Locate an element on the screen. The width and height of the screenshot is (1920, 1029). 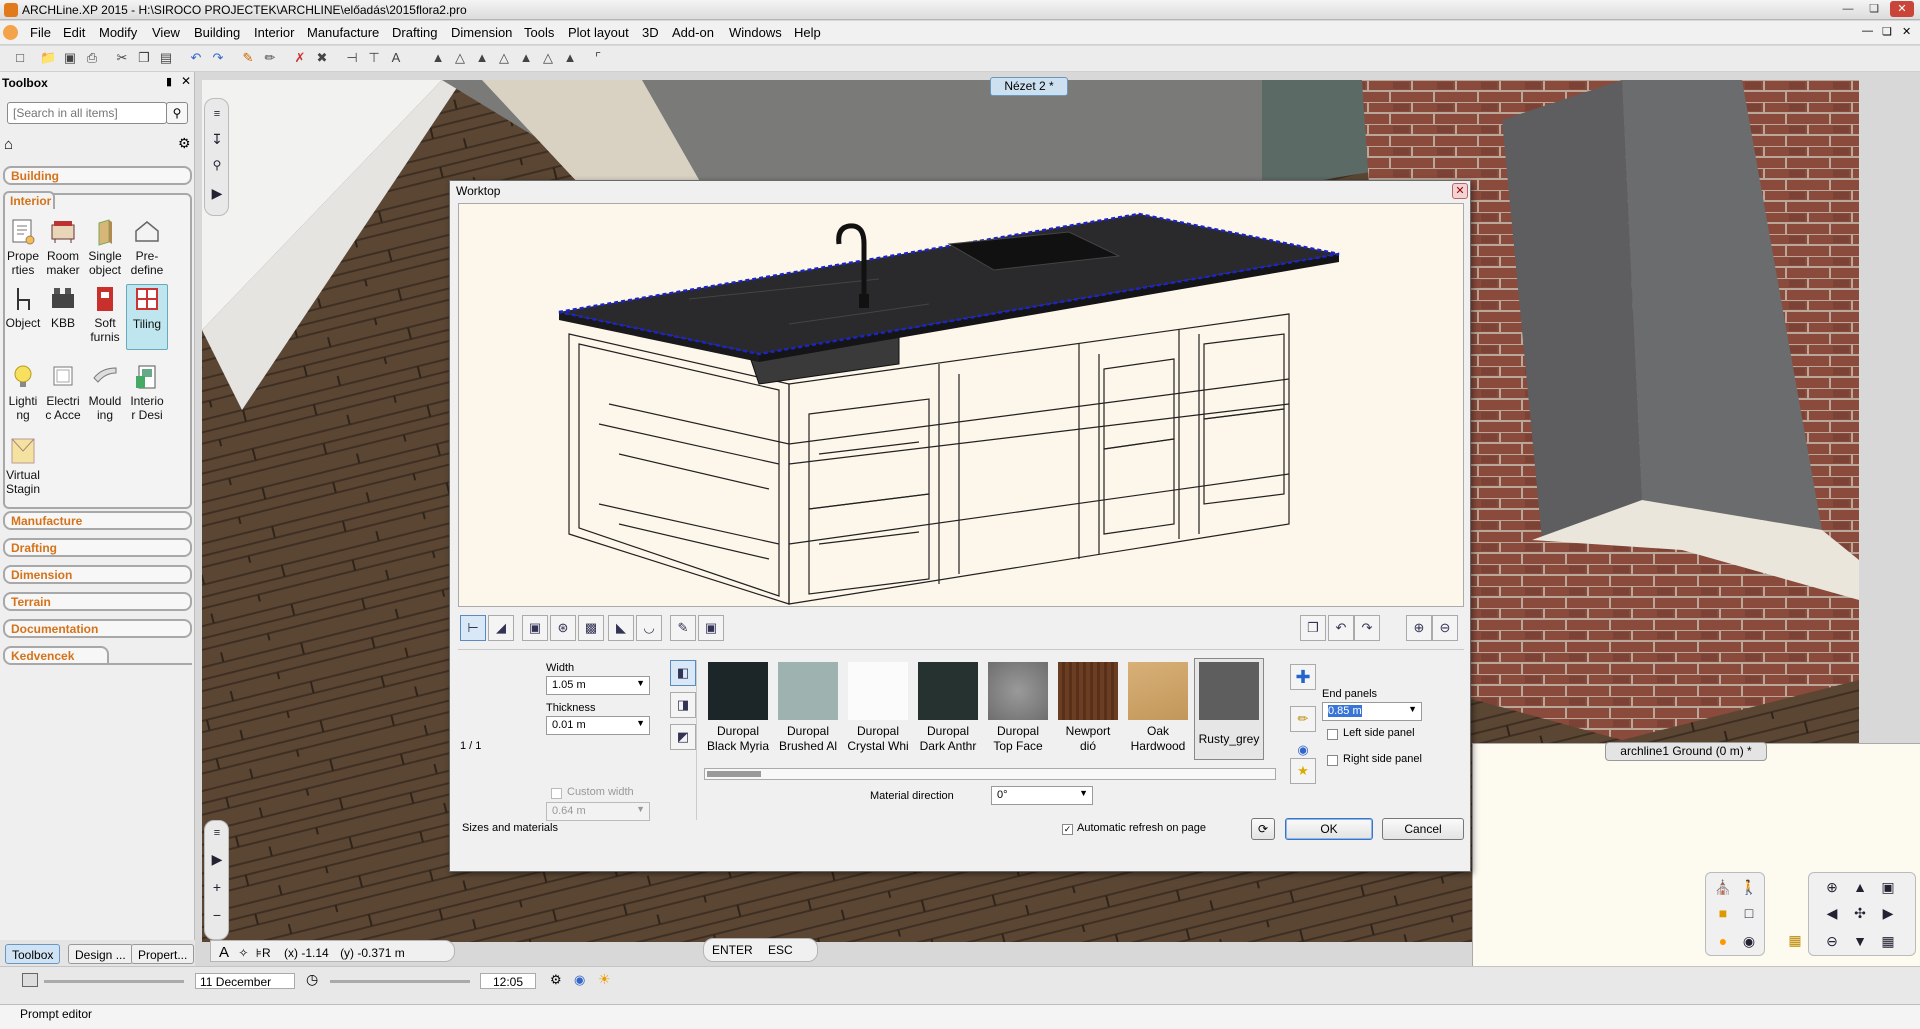
list-icon: ≡ is located at coordinates (217, 833).